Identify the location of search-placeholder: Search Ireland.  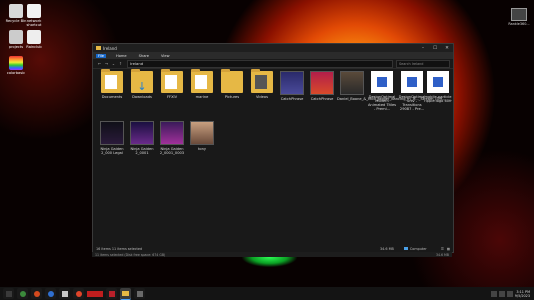
(411, 63).